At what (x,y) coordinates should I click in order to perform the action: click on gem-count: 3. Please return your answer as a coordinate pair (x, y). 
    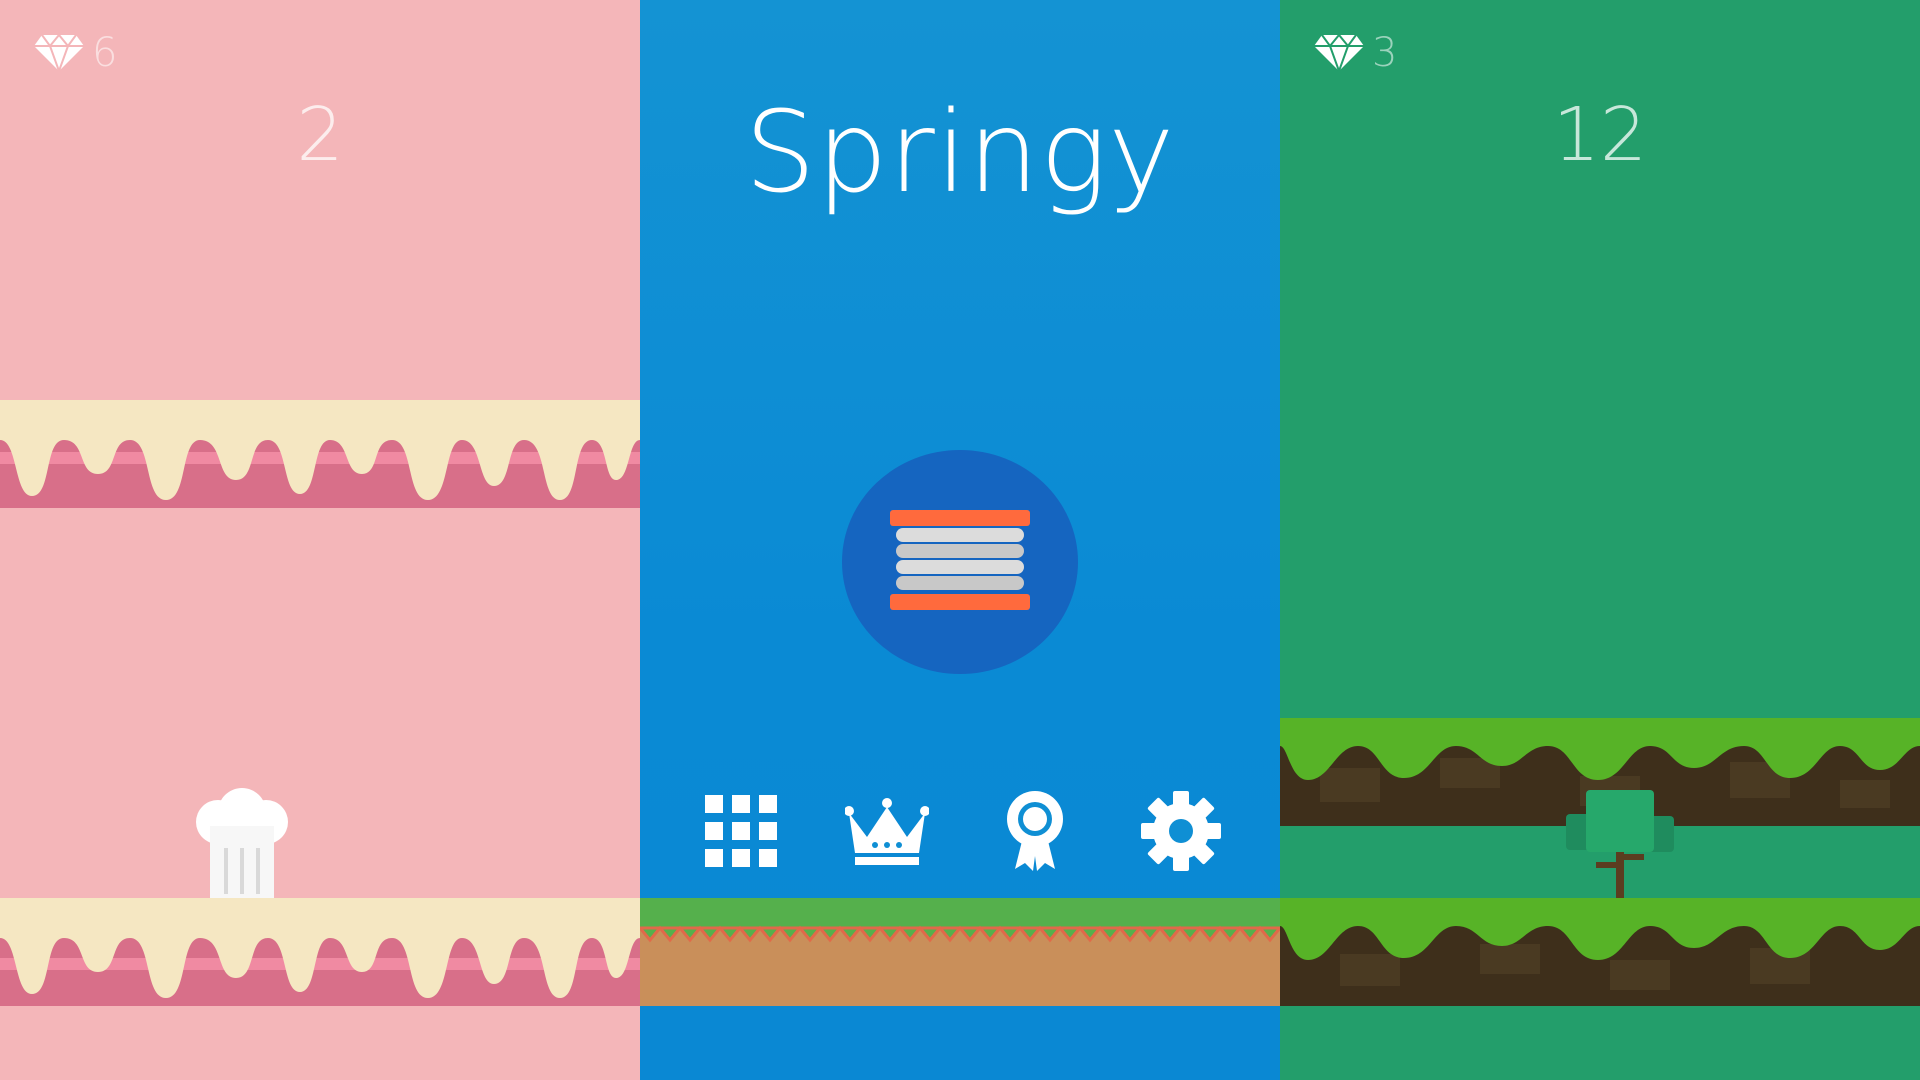
    Looking at the image, I should click on (1385, 53).